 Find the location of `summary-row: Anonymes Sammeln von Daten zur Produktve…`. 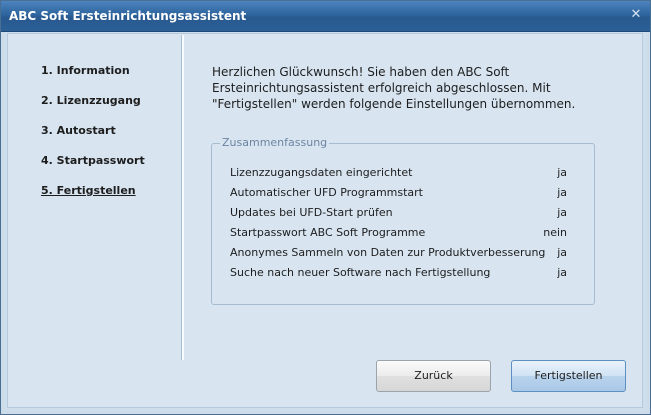

summary-row: Anonymes Sammeln von Daten zur Produktve… is located at coordinates (400, 254).